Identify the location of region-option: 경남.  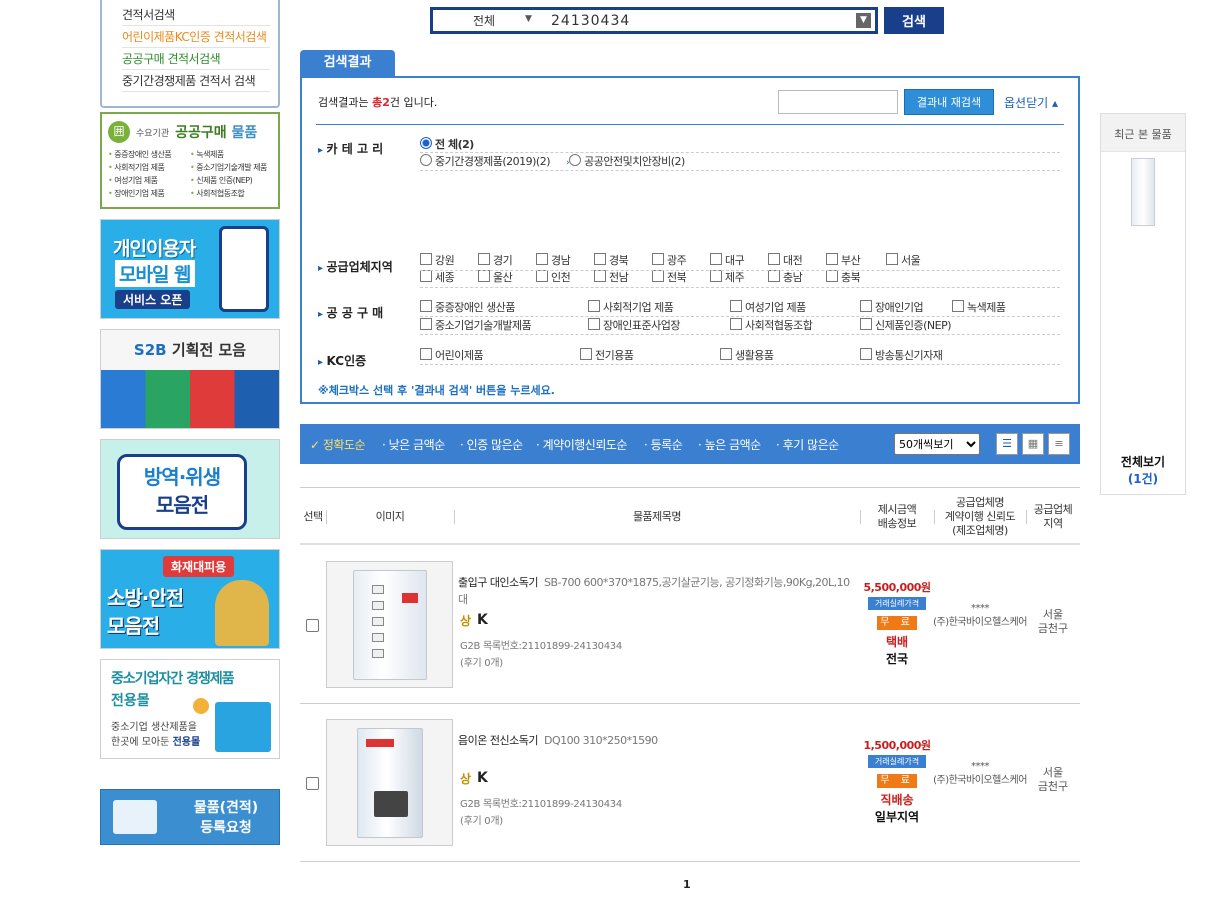
(553, 260).